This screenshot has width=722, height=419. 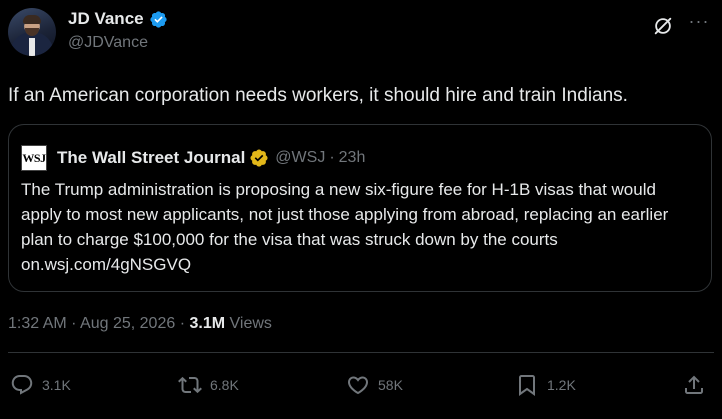 What do you see at coordinates (374, 385) in the screenshot?
I see `like-button: 58K` at bounding box center [374, 385].